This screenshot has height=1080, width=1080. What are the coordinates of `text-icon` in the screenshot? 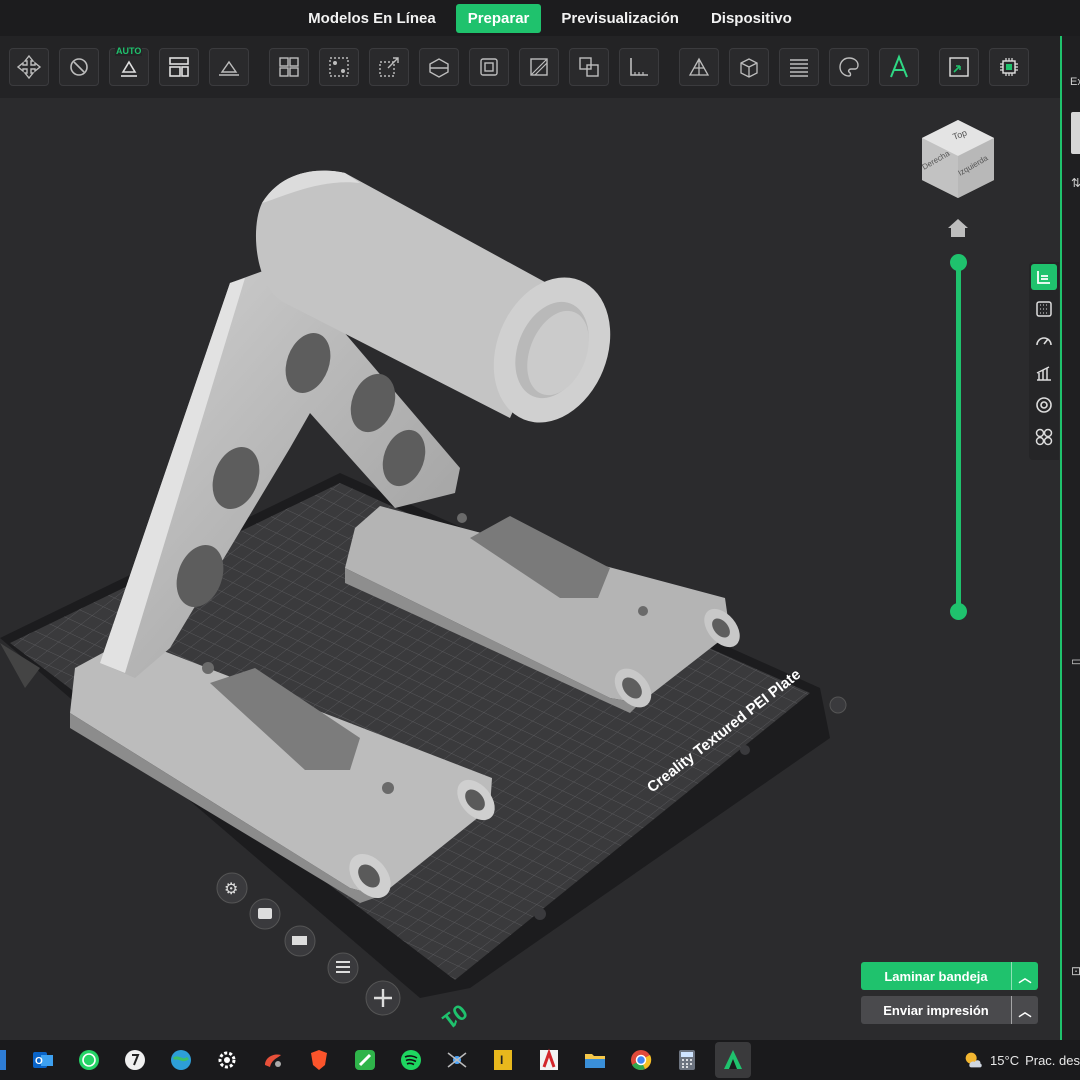 It's located at (899, 66).